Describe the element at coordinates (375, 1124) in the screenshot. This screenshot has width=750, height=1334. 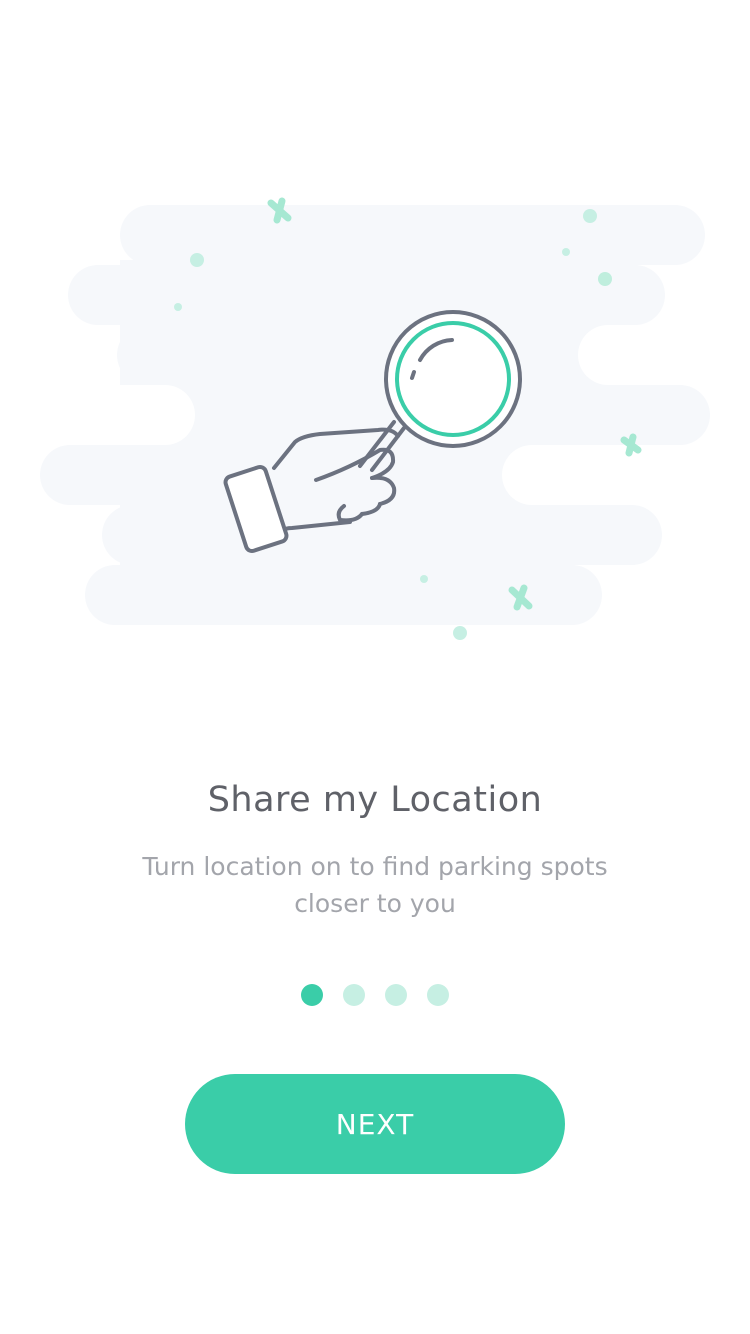
I see `next-button: NEXT` at that location.